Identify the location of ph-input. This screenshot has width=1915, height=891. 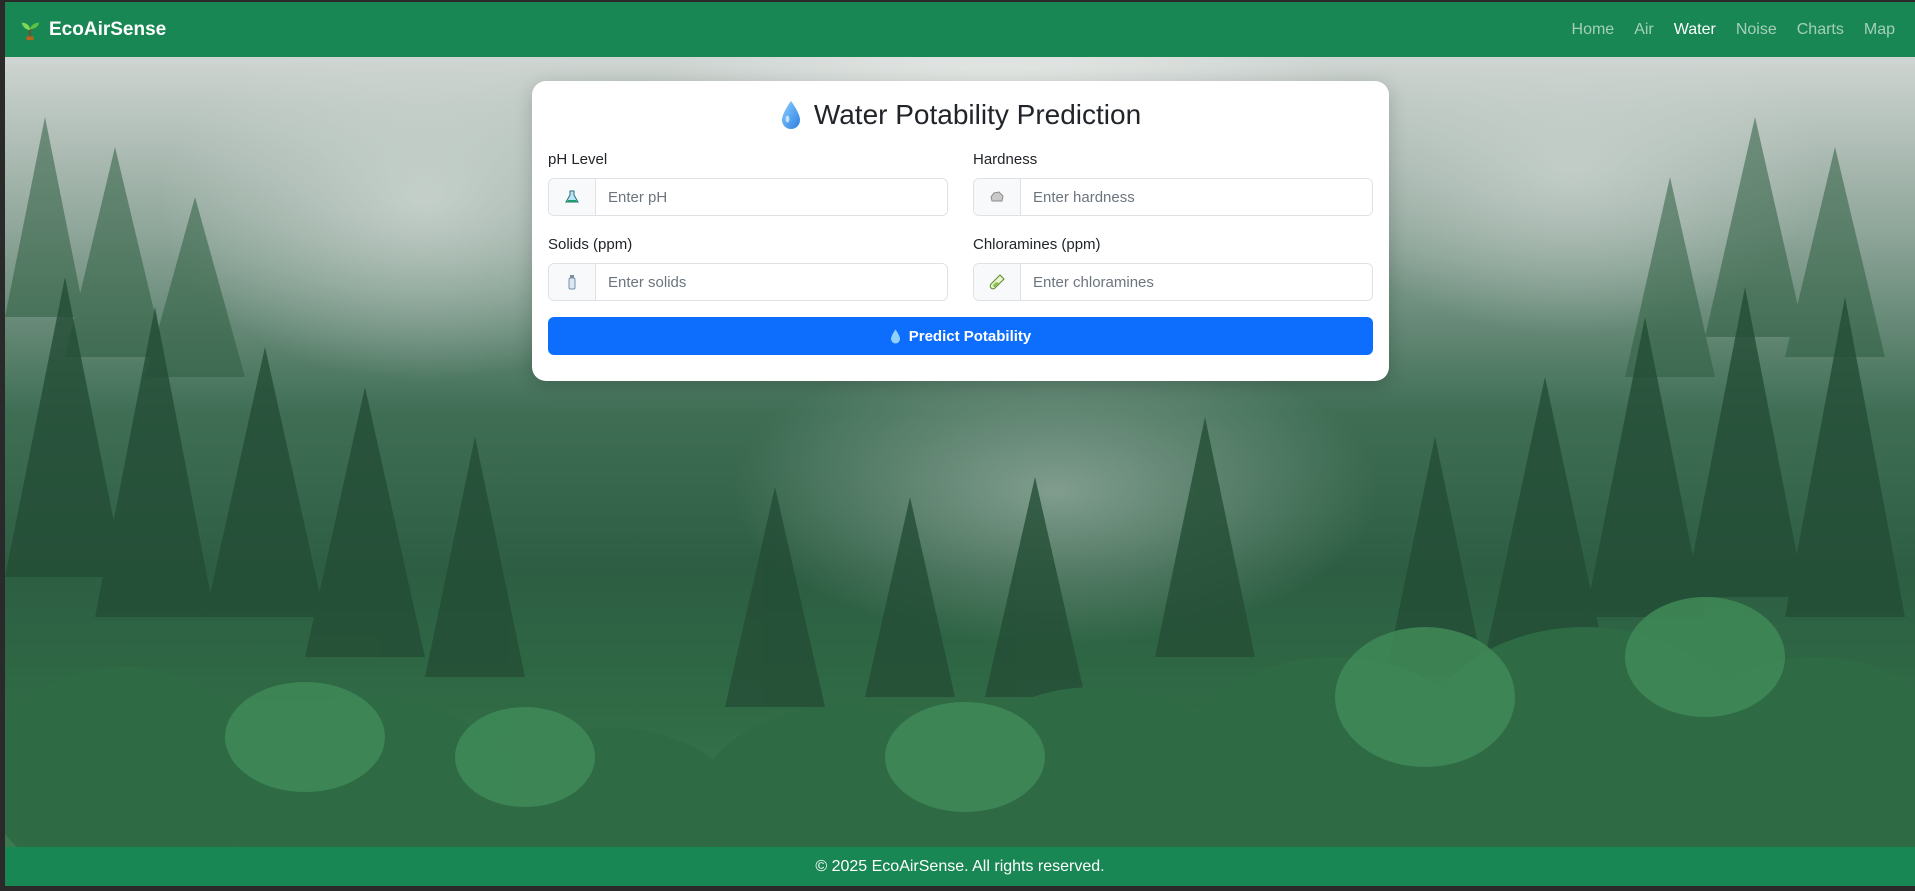
(771, 197).